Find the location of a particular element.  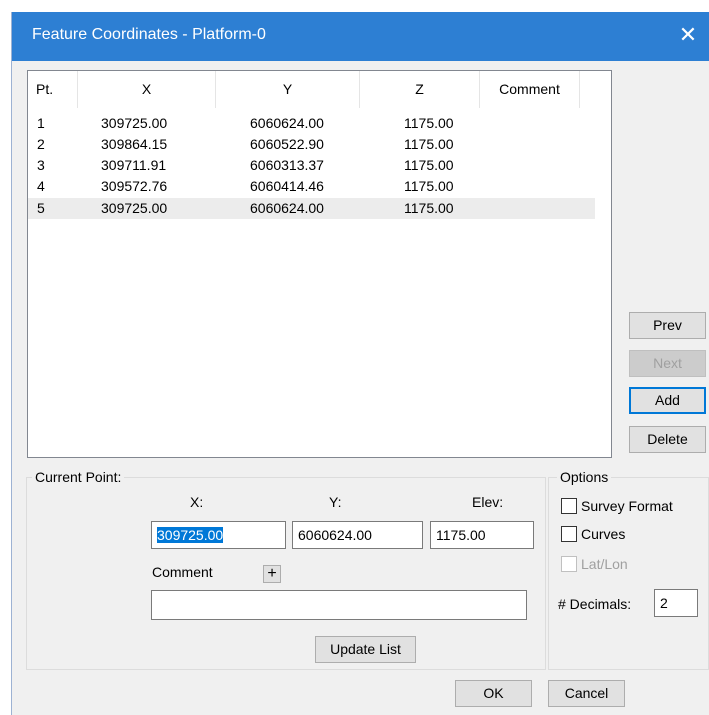

list-header: Pt. X Y Z Comment is located at coordinates (311, 89).